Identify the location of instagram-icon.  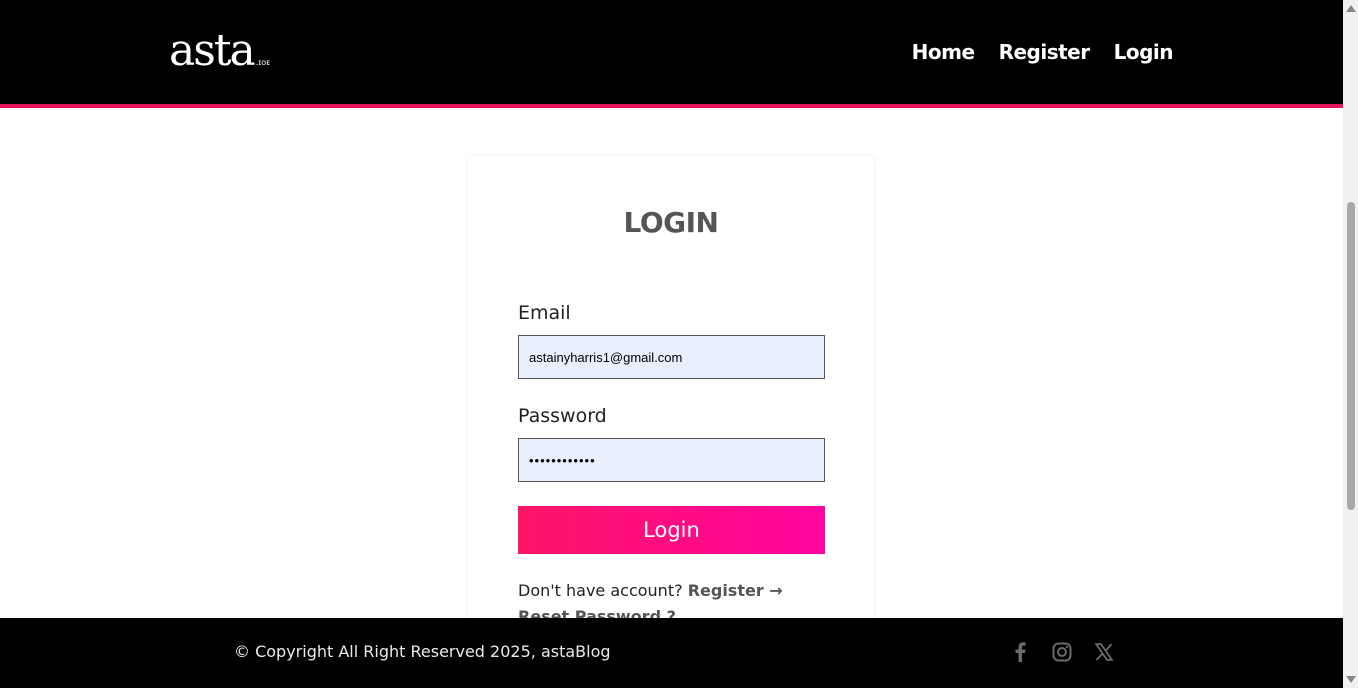
(1062, 652).